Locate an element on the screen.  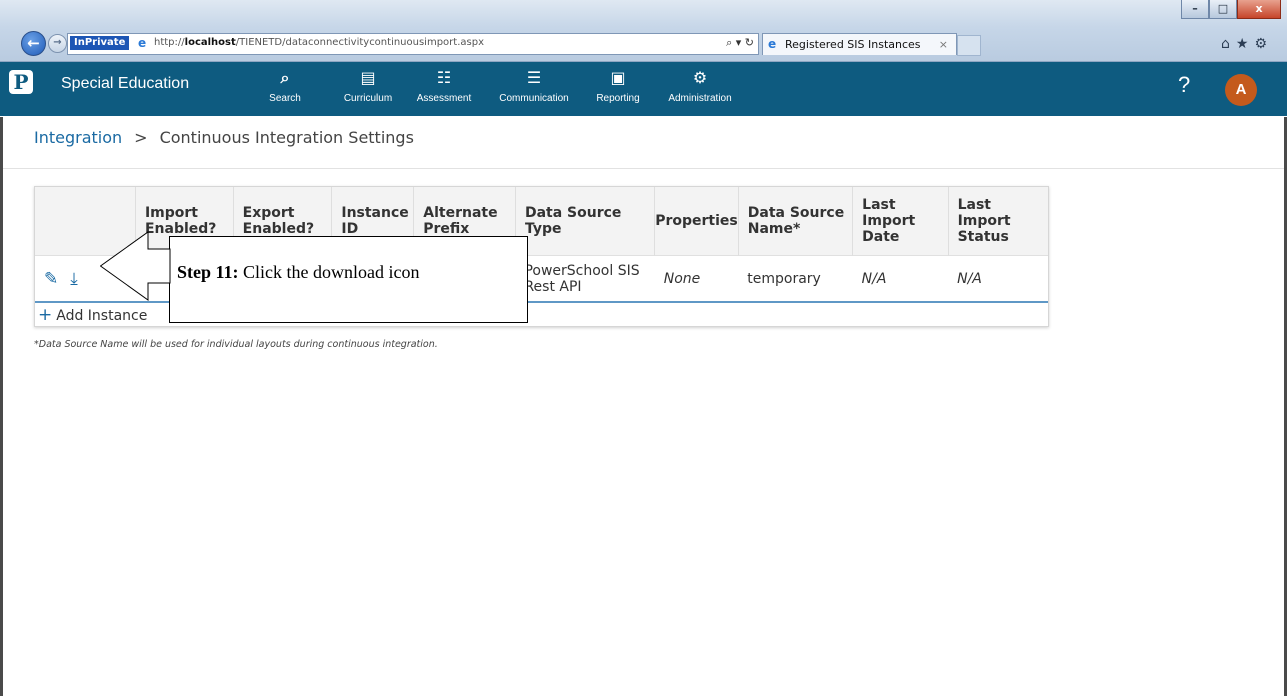
address-search-refresh-icons: ⌕ ▾ ↻ is located at coordinates (740, 43).